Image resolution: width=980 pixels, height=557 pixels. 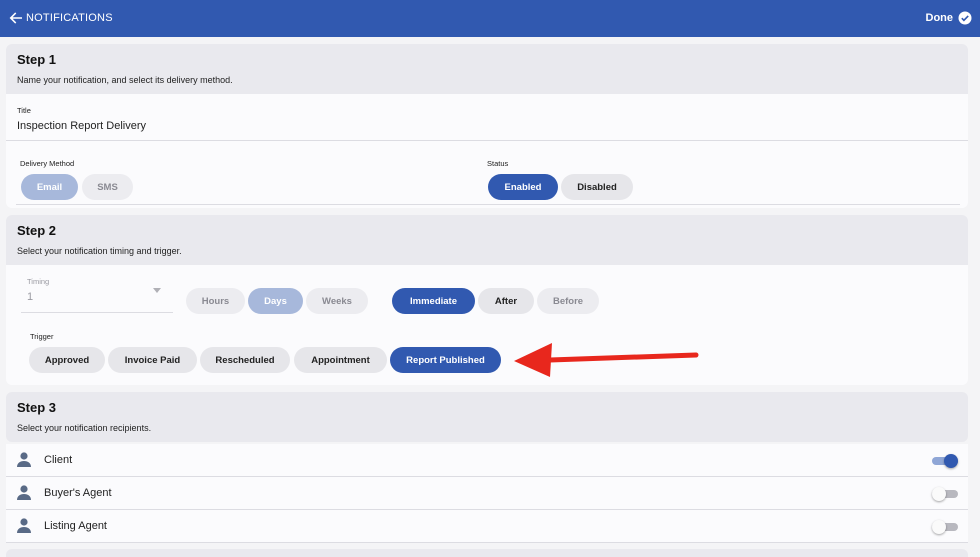 I want to click on trigger-approved-button: Approved, so click(x=67, y=360).